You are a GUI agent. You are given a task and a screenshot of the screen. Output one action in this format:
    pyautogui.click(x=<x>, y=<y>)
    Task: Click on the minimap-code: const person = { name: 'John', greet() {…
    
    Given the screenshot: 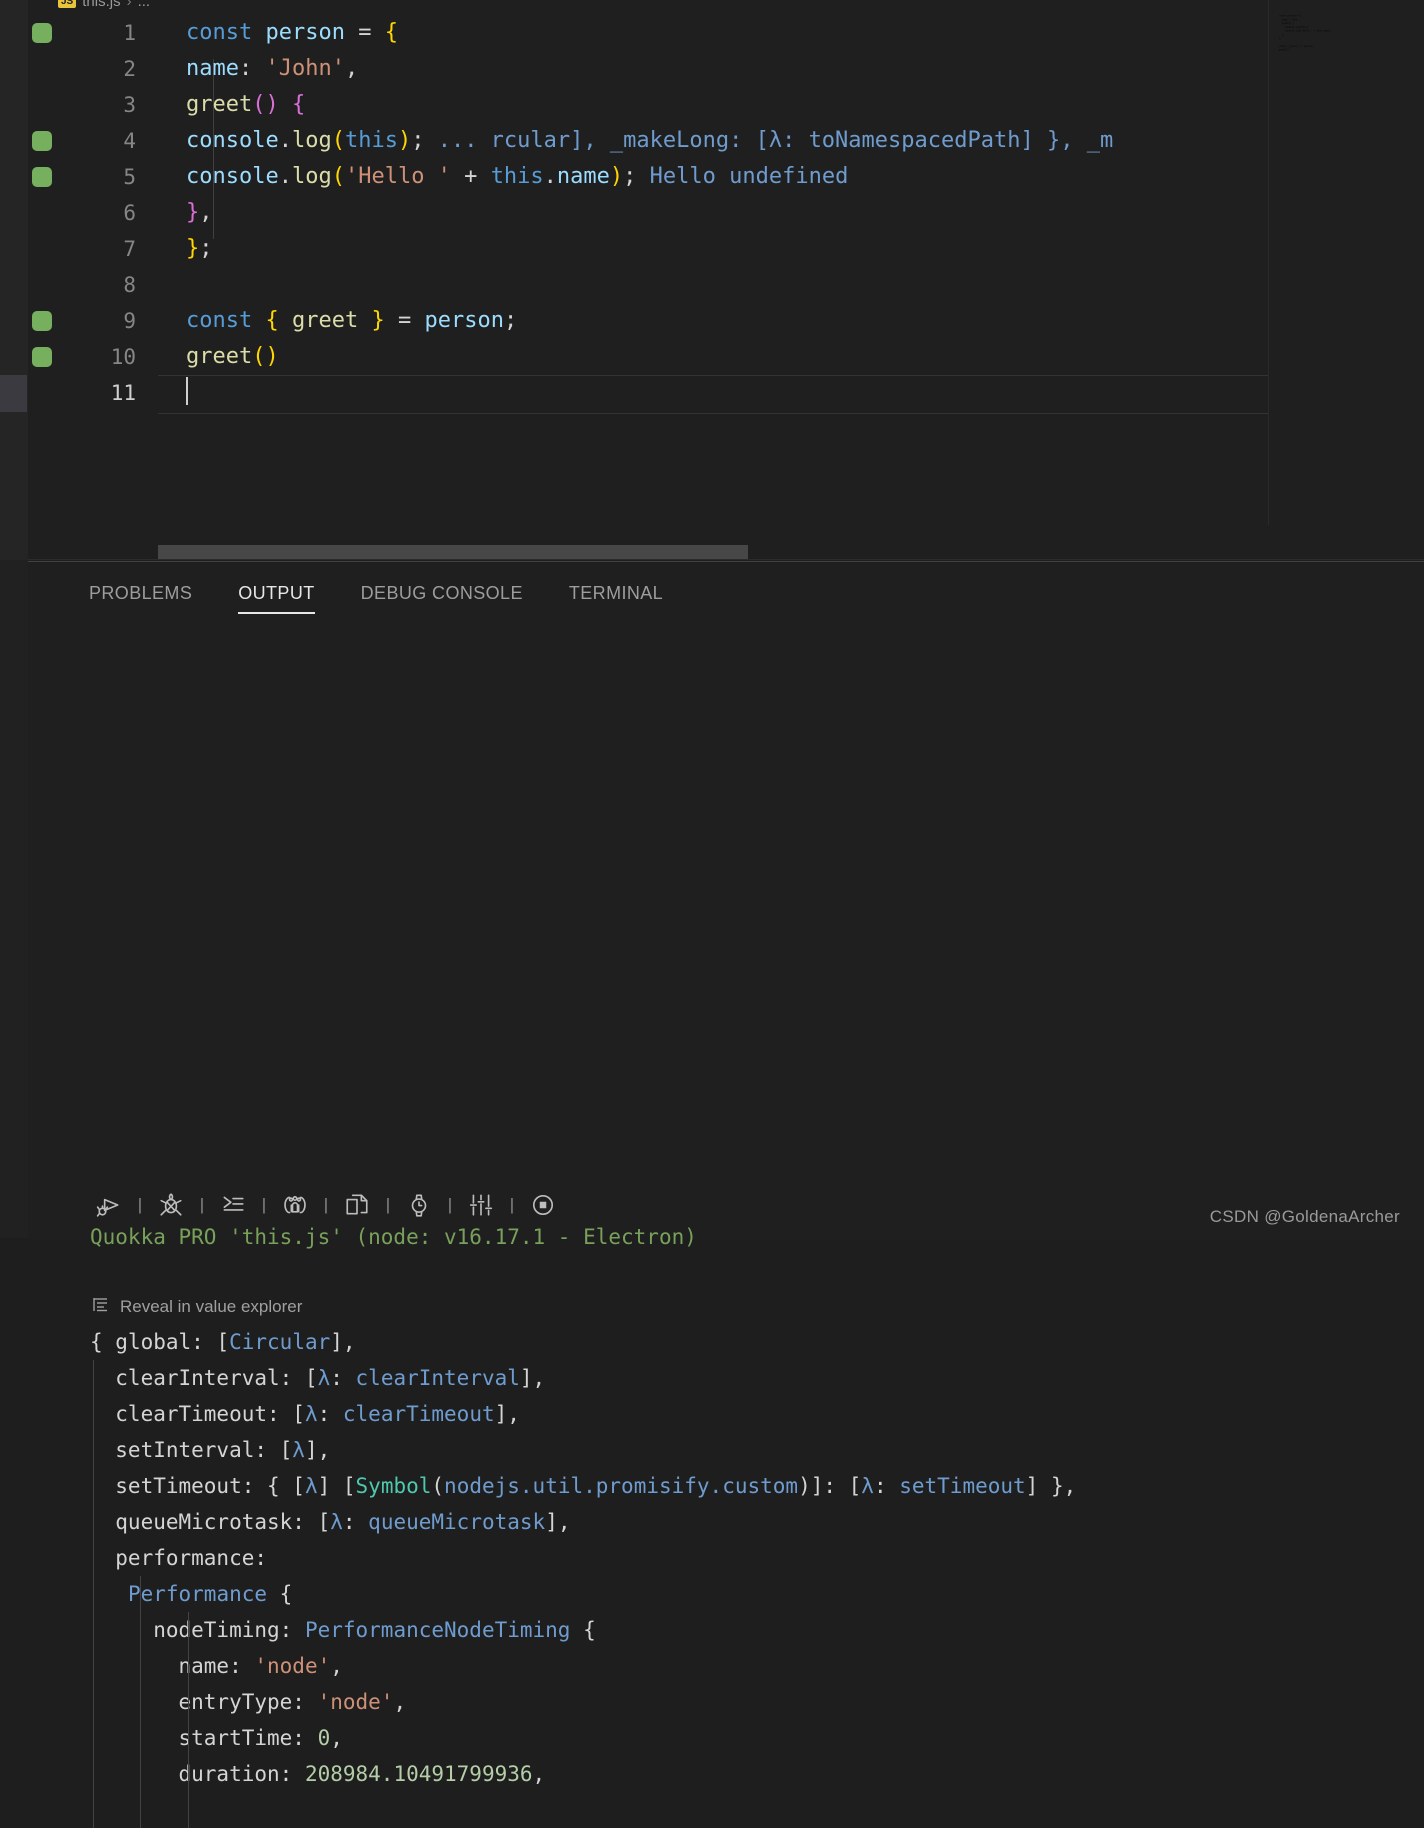 What is the action you would take?
    pyautogui.click(x=1305, y=33)
    